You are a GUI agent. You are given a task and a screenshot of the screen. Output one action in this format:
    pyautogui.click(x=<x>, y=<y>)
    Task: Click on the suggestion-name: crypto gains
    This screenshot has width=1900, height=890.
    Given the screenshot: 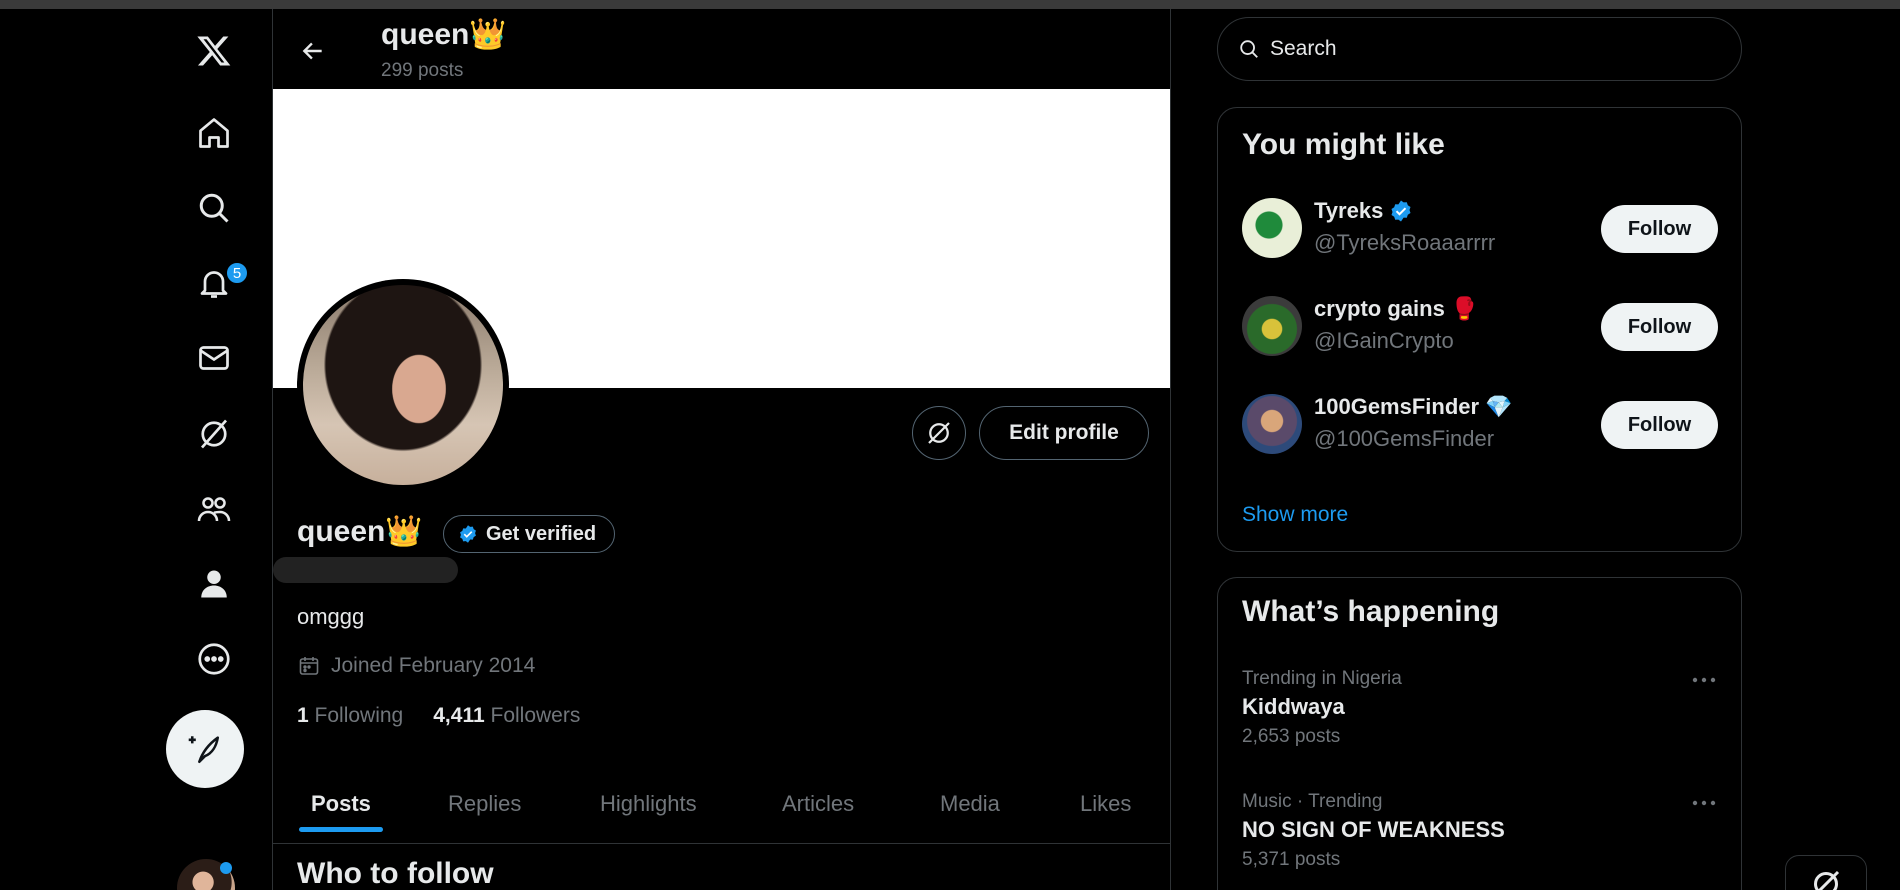 What is the action you would take?
    pyautogui.click(x=1379, y=308)
    